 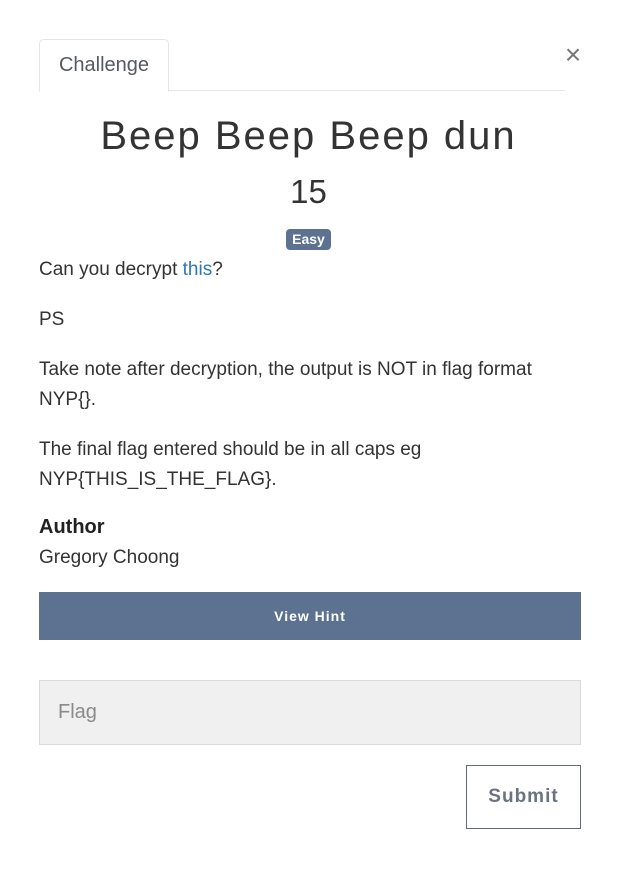 I want to click on description-paragraph-2: PS, so click(x=52, y=319).